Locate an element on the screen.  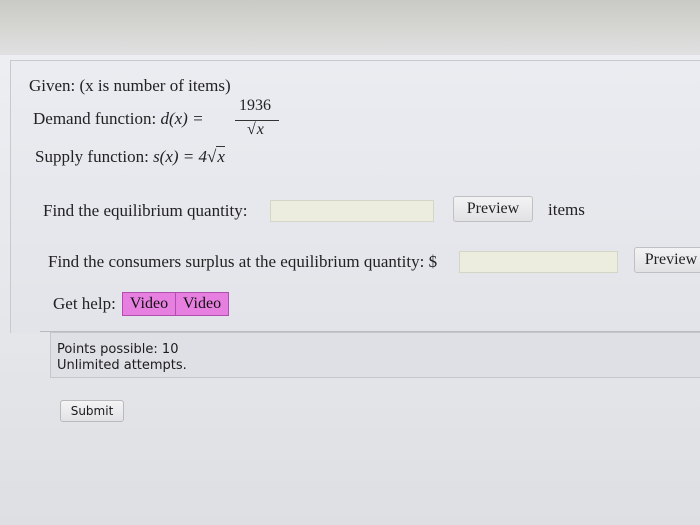
given-label: Given: (x is number of items) is located at coordinates (130, 85).